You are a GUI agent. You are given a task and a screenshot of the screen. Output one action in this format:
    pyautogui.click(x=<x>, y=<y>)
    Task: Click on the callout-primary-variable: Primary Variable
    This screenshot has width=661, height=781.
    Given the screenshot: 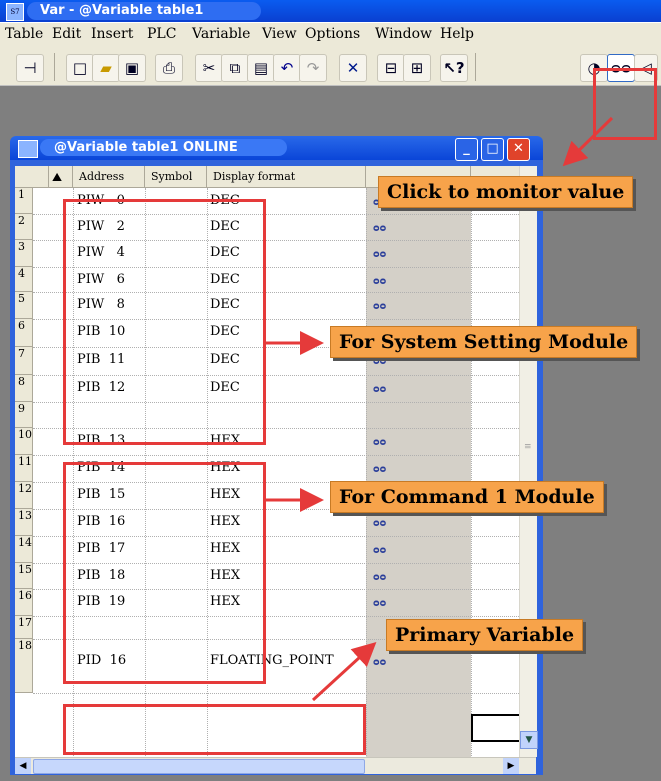 What is the action you would take?
    pyautogui.click(x=485, y=635)
    